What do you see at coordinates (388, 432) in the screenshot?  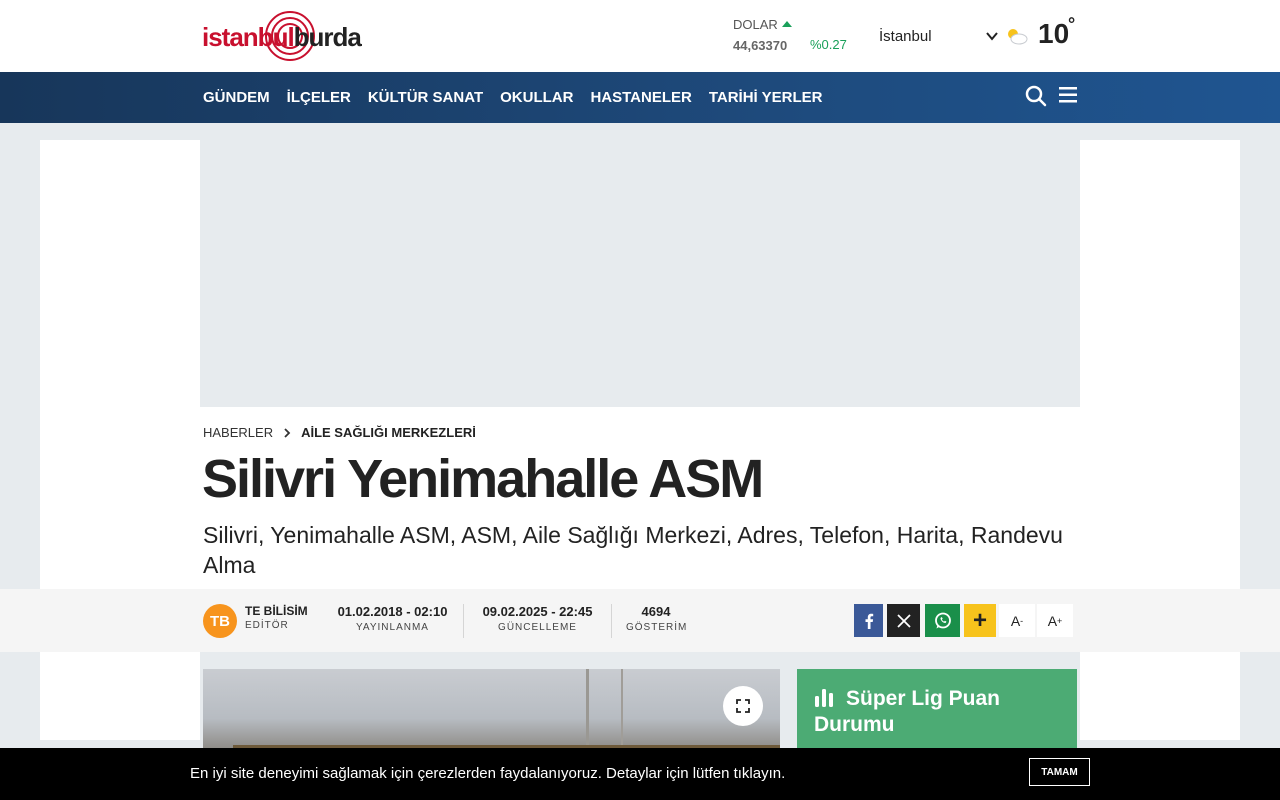 I see `breadcrumb-category: AİLE SAĞLIĞI MERKEZLERİ` at bounding box center [388, 432].